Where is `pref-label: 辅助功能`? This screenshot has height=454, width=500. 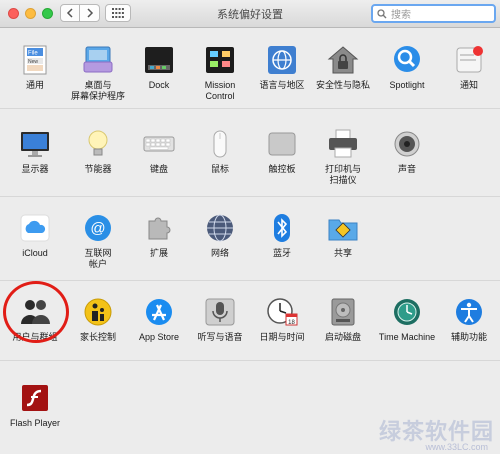 pref-label: 辅助功能 is located at coordinates (468, 337).